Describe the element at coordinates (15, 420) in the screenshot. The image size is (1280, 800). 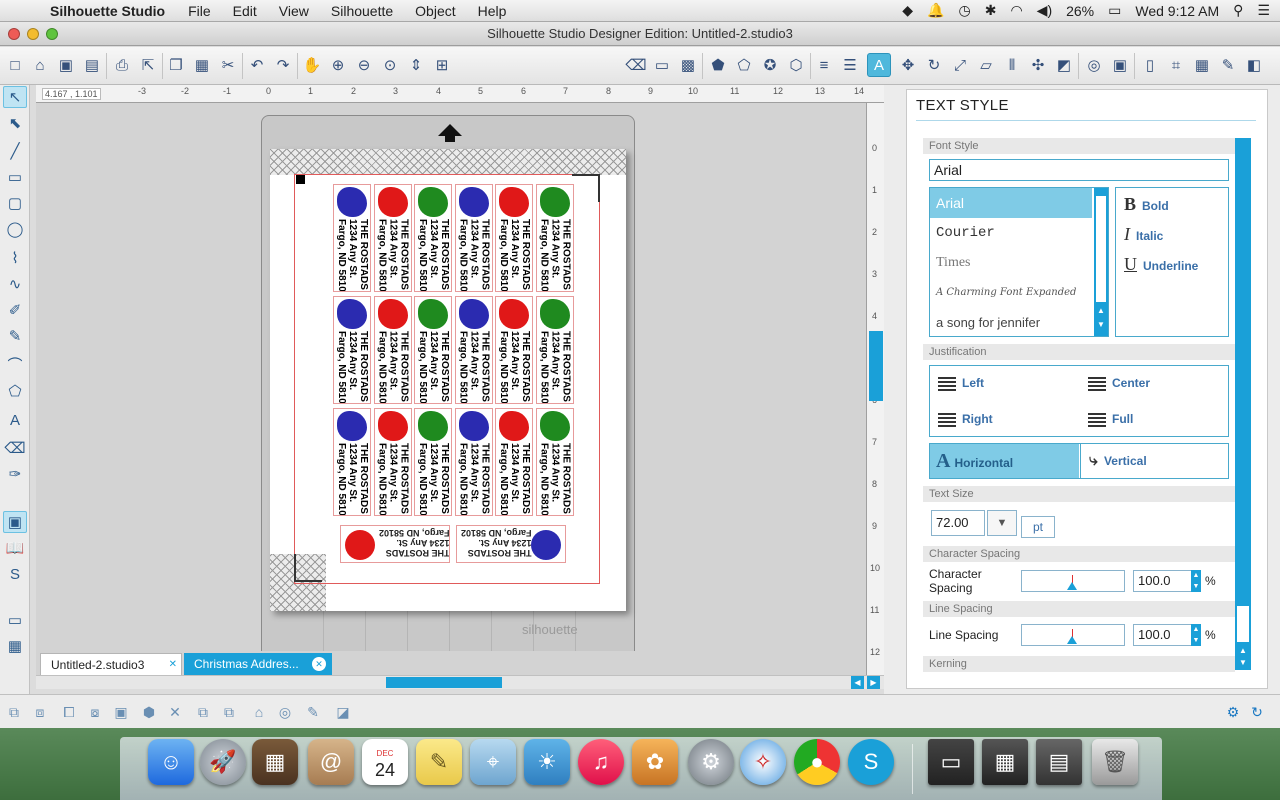
I see `text-tool-icon: A` at that location.